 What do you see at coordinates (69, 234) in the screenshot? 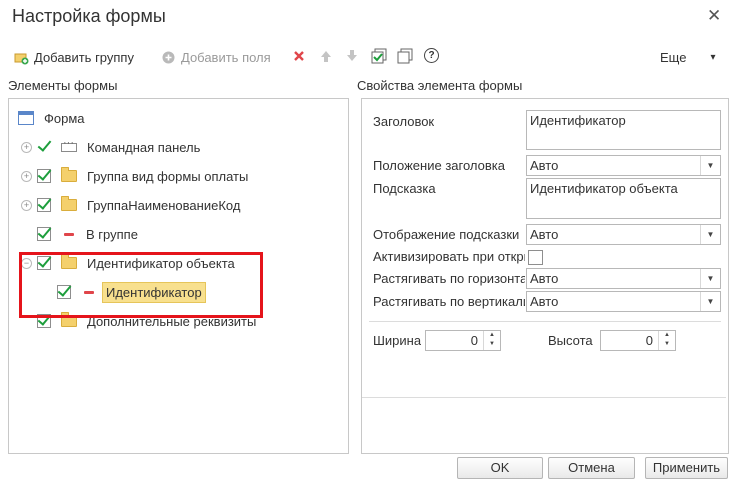
I see `field-icon` at bounding box center [69, 234].